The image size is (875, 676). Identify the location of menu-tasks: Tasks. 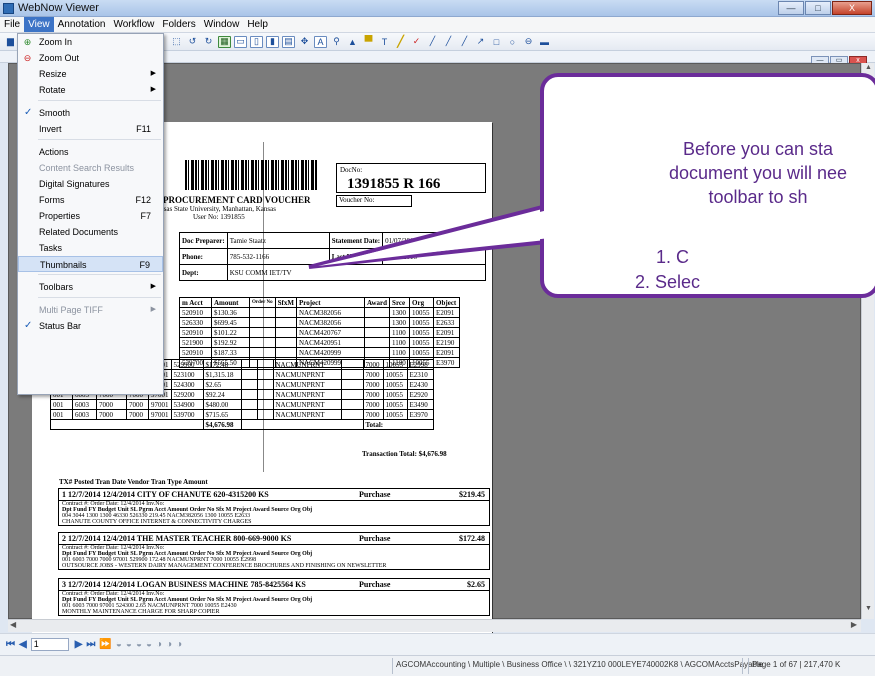
(90, 248).